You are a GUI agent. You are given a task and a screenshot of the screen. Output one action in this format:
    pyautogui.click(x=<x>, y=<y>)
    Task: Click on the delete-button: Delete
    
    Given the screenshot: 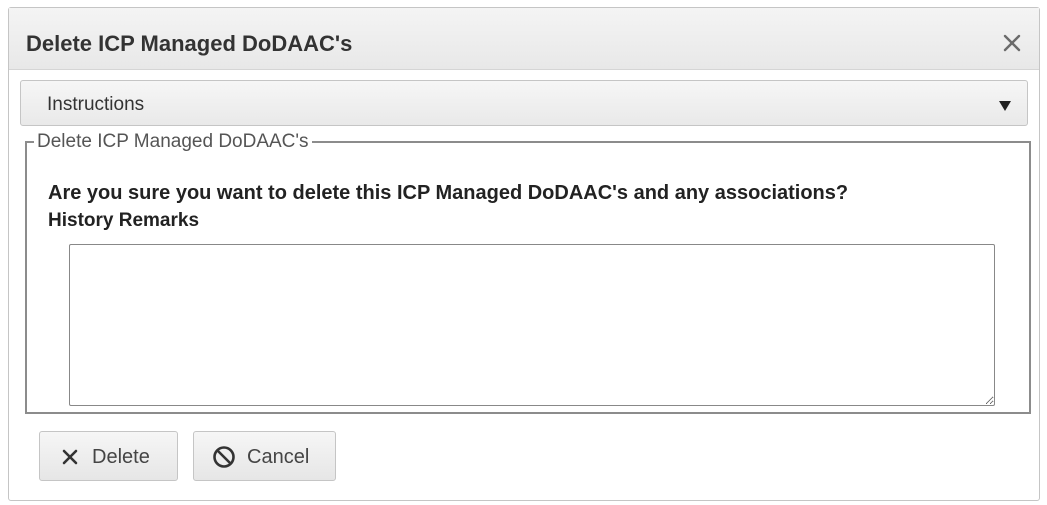 What is the action you would take?
    pyautogui.click(x=108, y=456)
    